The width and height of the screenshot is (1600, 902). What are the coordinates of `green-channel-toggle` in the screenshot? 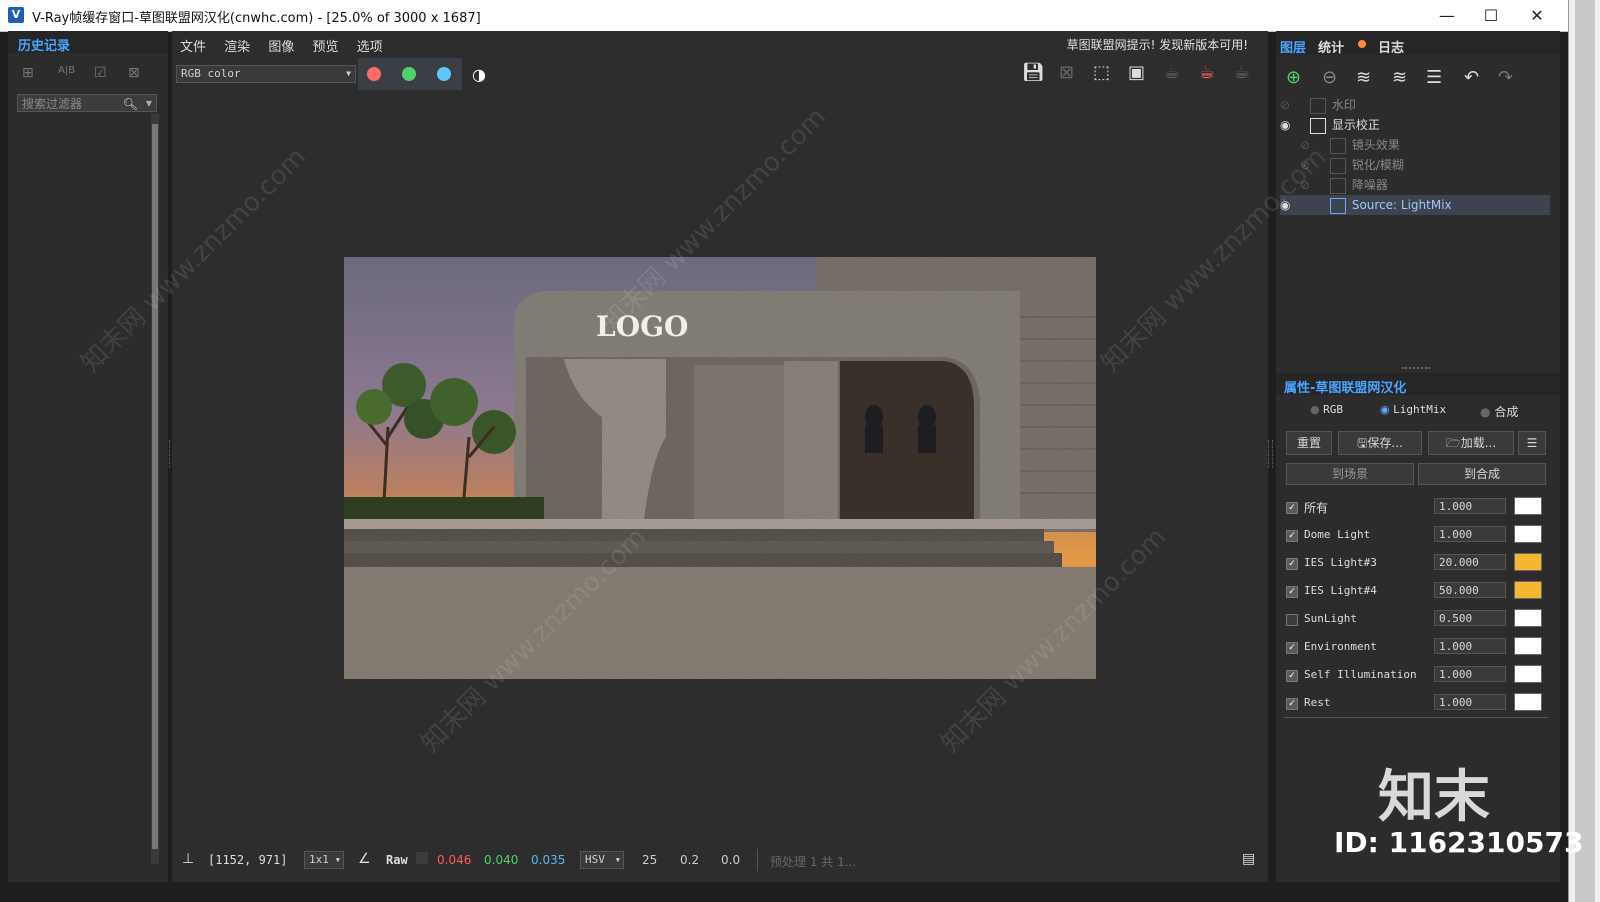 It's located at (409, 74).